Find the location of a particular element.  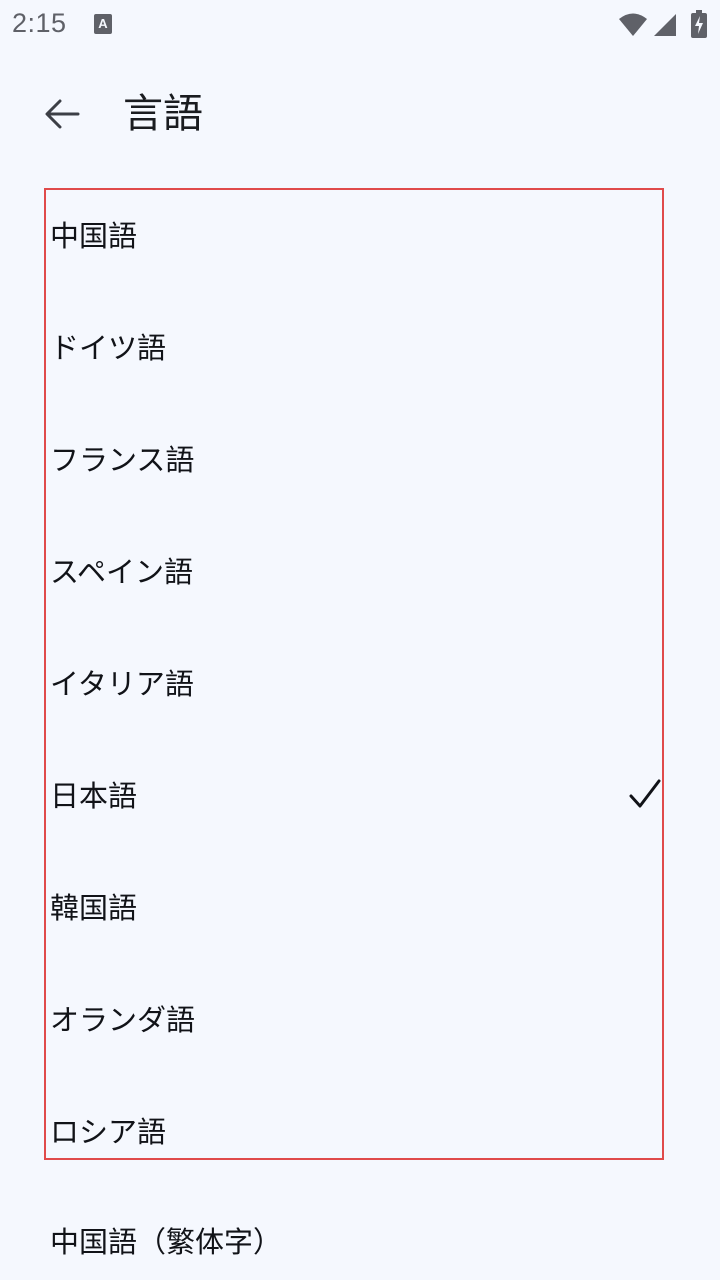

language-item-traditional-chinese: 中国語（繁体字） is located at coordinates (356, 1240).